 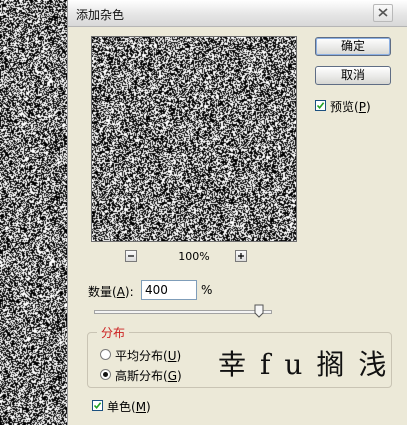 I want to click on amount-input, so click(x=169, y=290).